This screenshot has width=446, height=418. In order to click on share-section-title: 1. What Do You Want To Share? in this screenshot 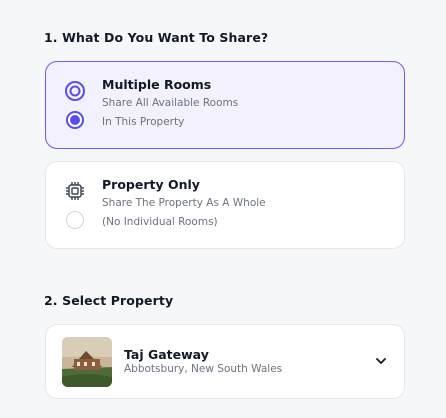, I will do `click(156, 37)`.